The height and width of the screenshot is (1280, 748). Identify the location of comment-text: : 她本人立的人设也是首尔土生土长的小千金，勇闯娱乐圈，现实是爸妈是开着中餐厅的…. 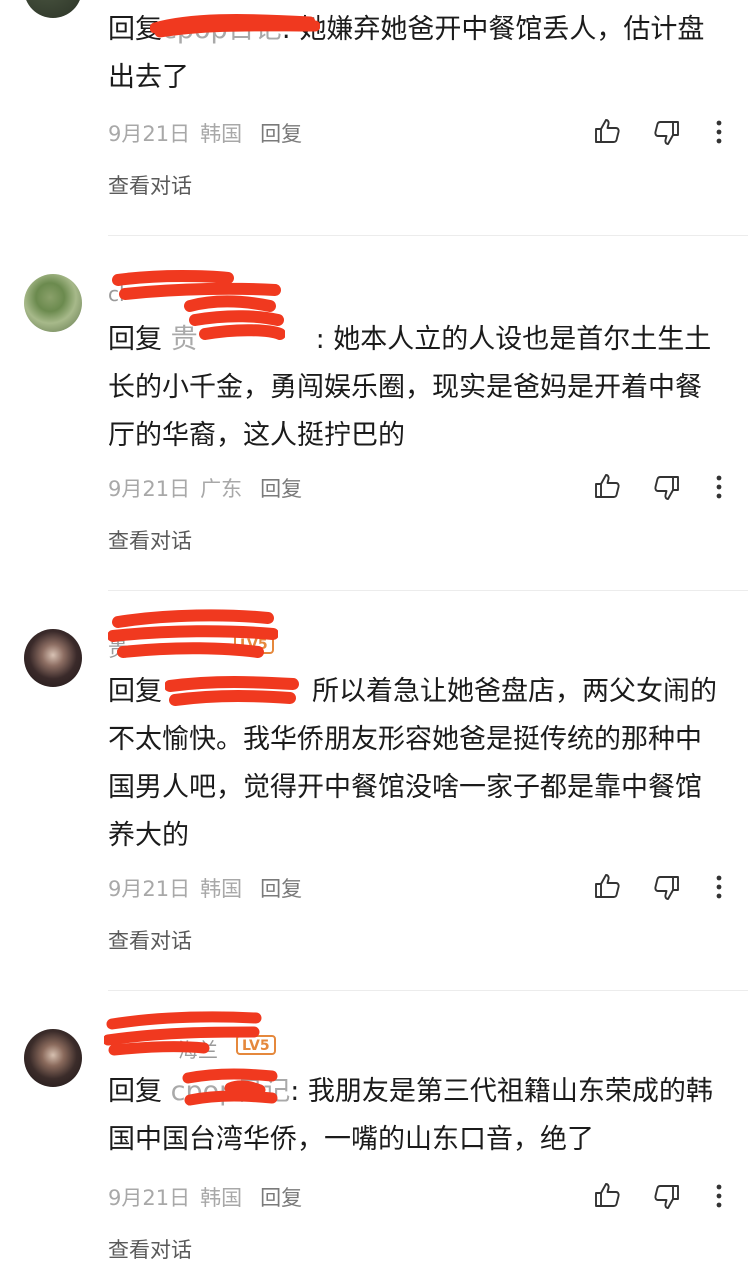
(410, 387).